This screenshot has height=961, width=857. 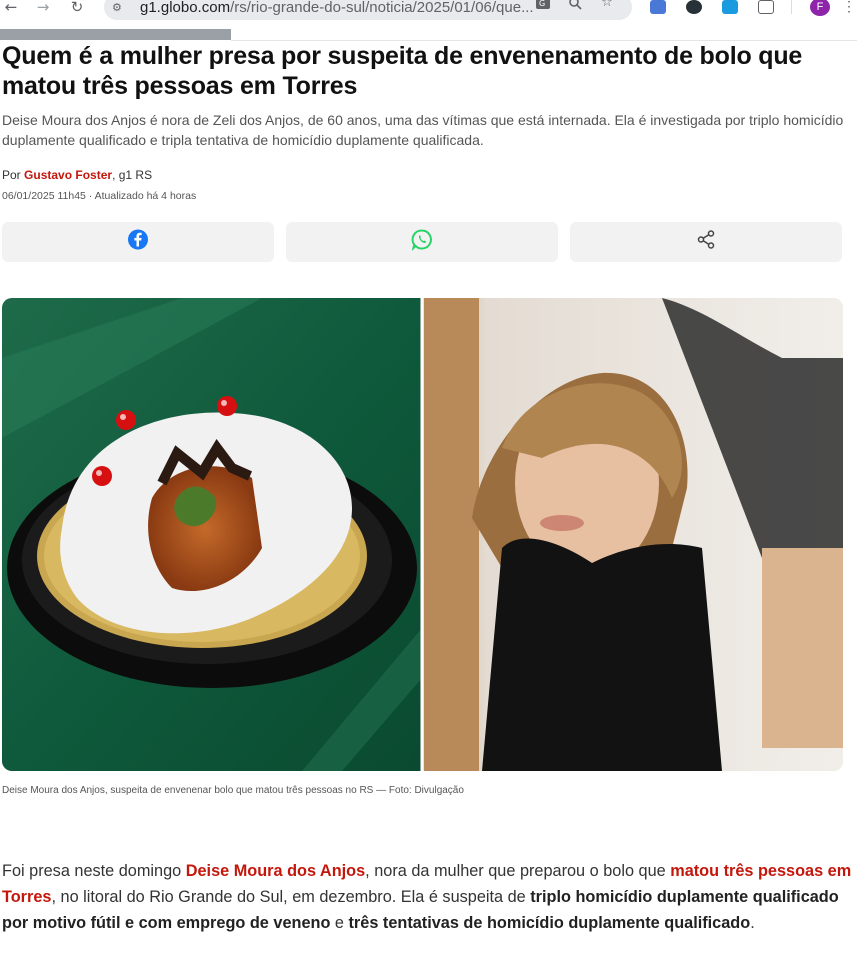 I want to click on body-text-1: Foi presa neste domingo, so click(x=94, y=871).